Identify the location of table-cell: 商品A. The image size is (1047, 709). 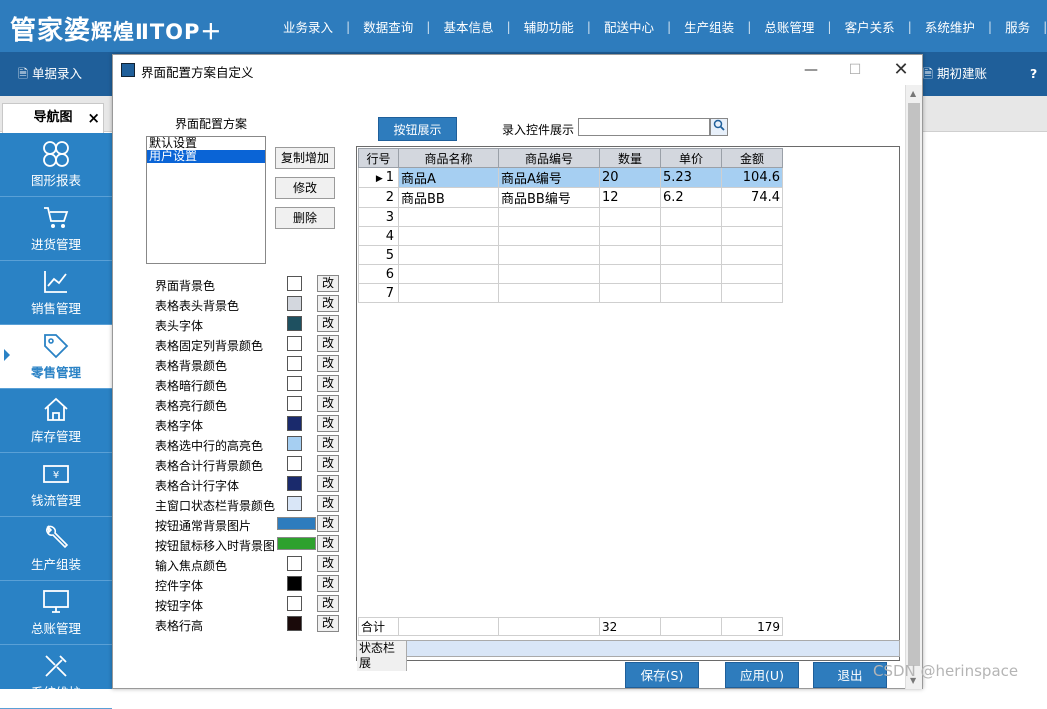
(448, 177).